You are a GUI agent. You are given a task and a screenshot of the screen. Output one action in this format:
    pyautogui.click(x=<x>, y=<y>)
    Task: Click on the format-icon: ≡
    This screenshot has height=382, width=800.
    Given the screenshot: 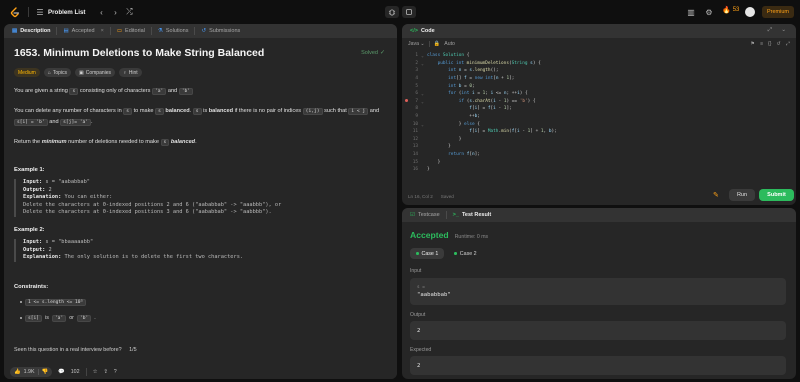 What is the action you would take?
    pyautogui.click(x=761, y=44)
    